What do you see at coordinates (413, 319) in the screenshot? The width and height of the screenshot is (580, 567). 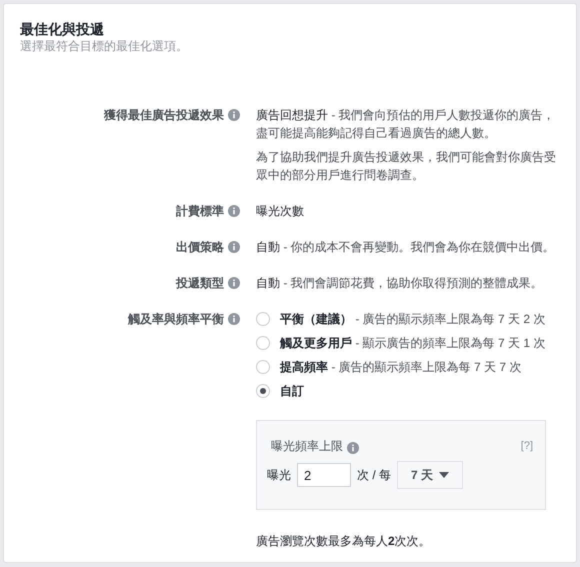 I see `option-label: 平衡（建議） - 廣告的顯示頻率上限為每 7 天 2 次` at bounding box center [413, 319].